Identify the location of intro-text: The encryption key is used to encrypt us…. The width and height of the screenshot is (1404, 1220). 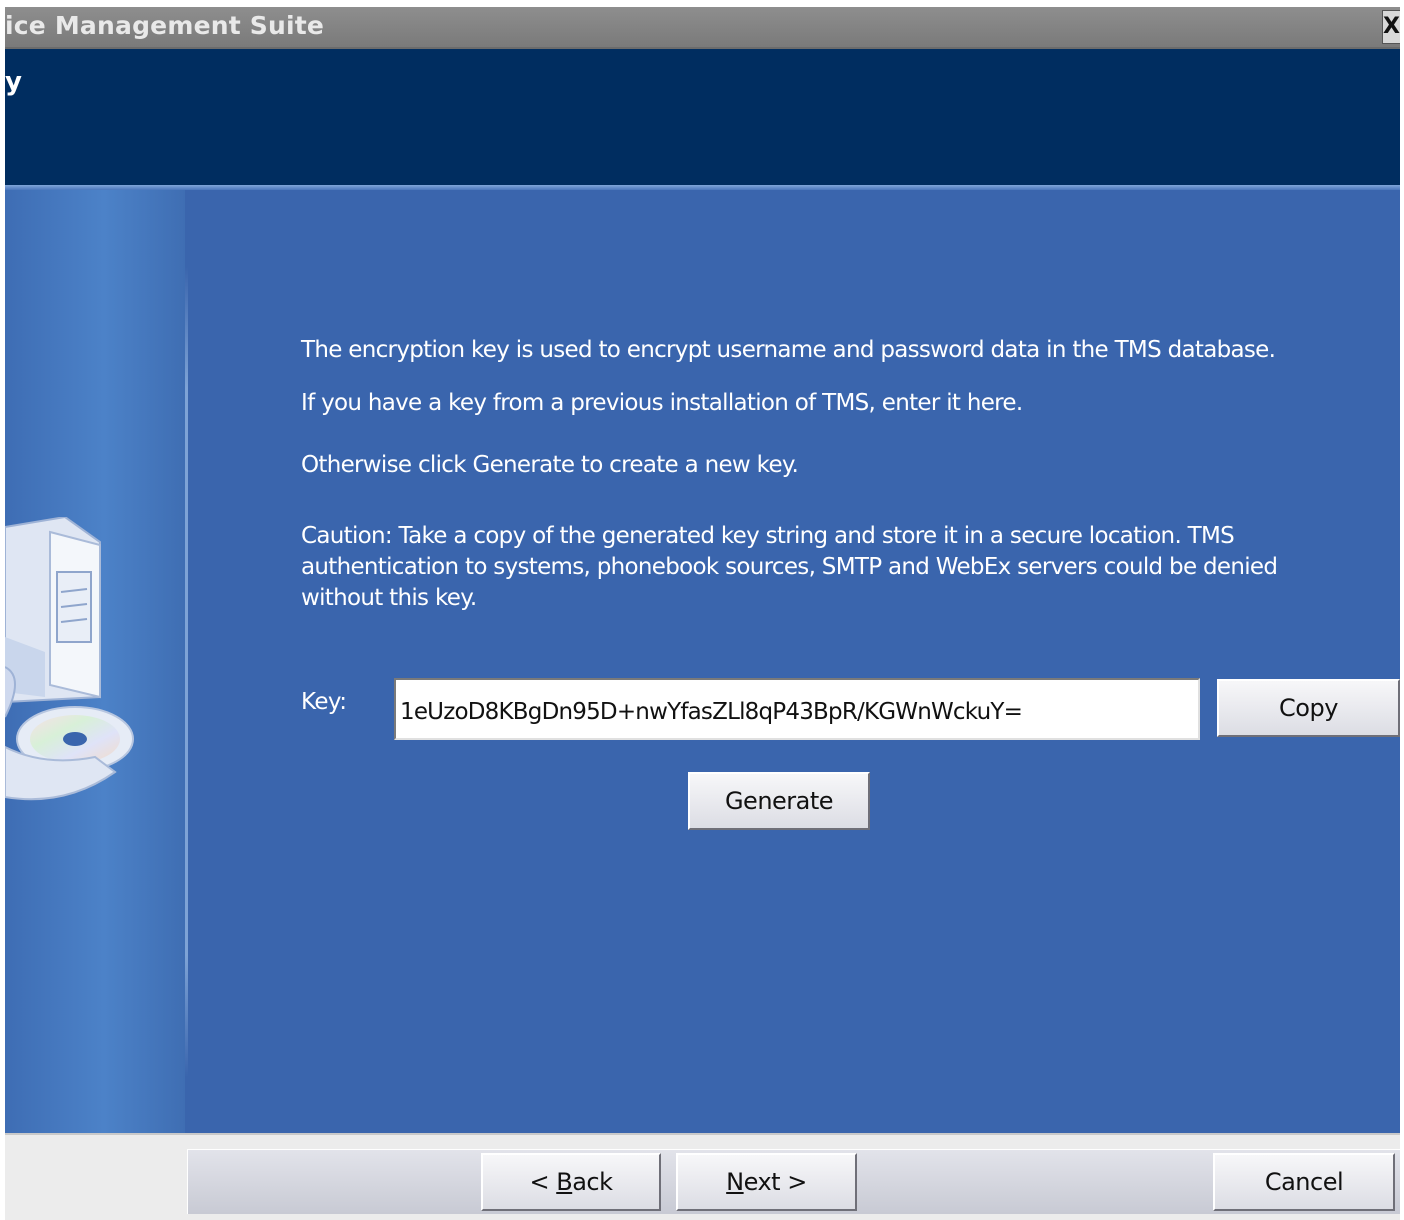
(788, 350).